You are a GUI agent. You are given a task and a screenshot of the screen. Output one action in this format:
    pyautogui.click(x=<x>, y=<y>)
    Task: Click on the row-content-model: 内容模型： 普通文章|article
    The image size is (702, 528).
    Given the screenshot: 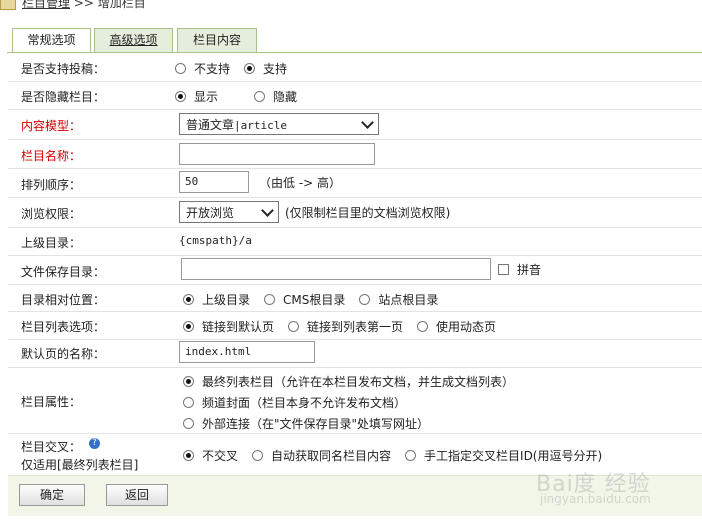 What is the action you would take?
    pyautogui.click(x=355, y=124)
    